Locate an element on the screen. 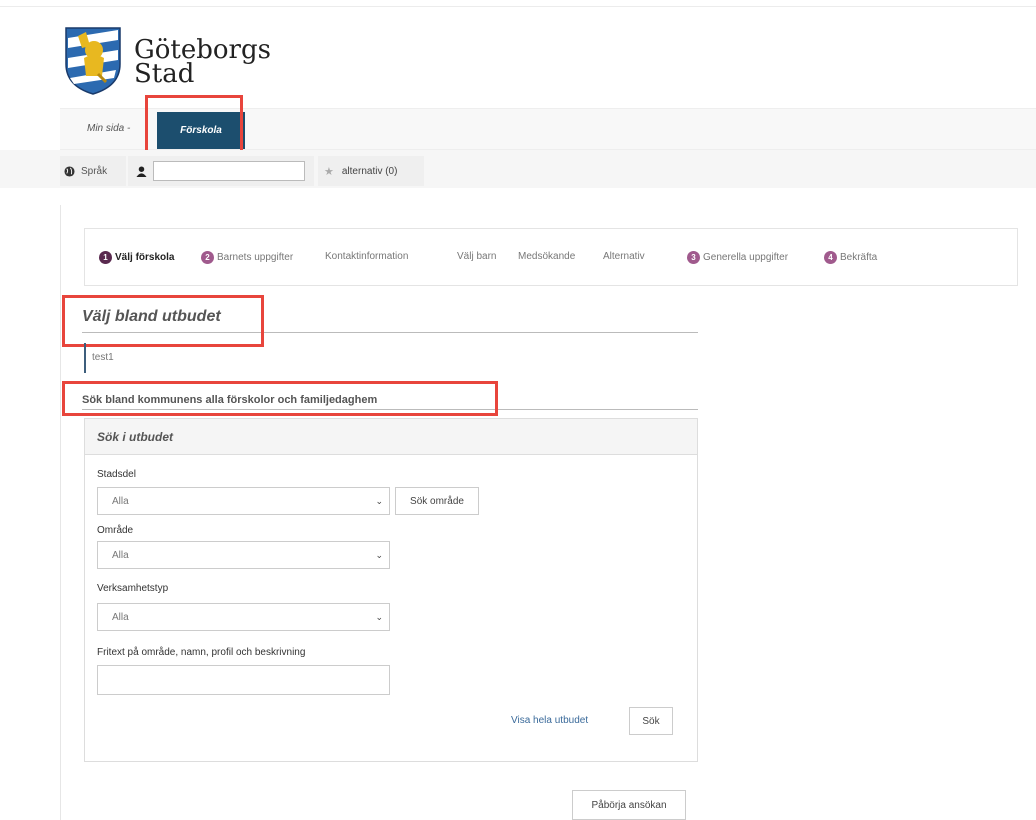 The image size is (1036, 820). step-valj-barn: Välj barn is located at coordinates (476, 256).